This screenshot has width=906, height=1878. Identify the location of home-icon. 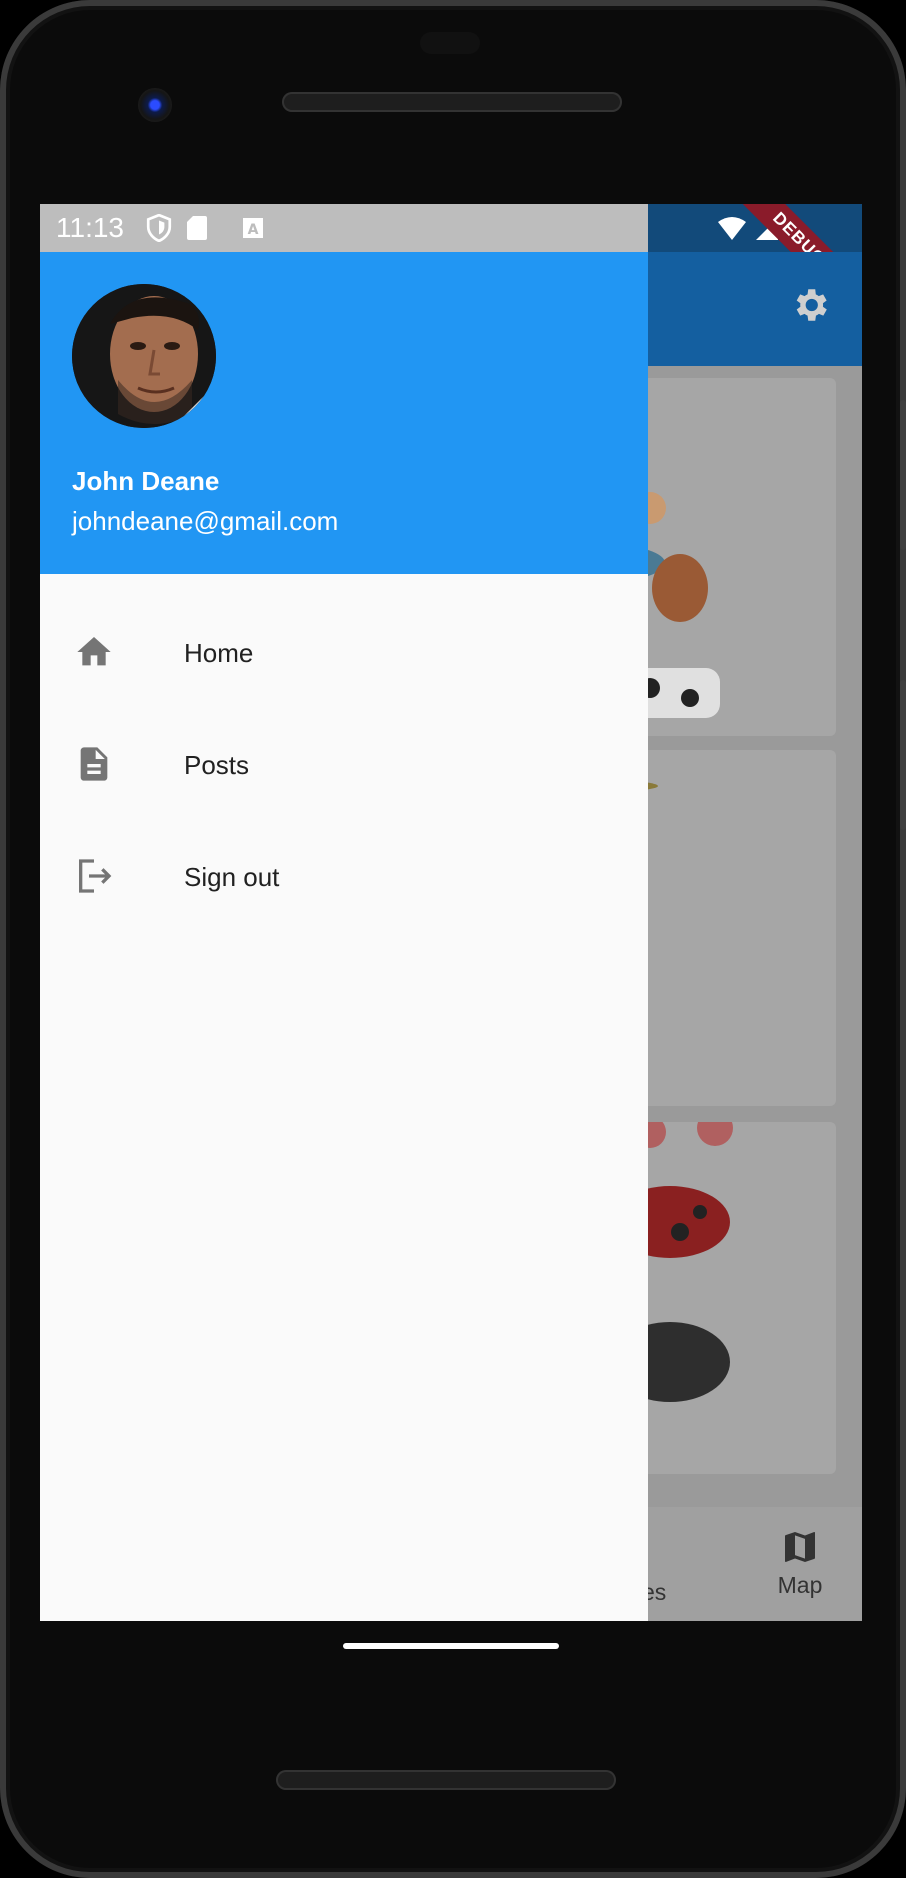
(94, 651).